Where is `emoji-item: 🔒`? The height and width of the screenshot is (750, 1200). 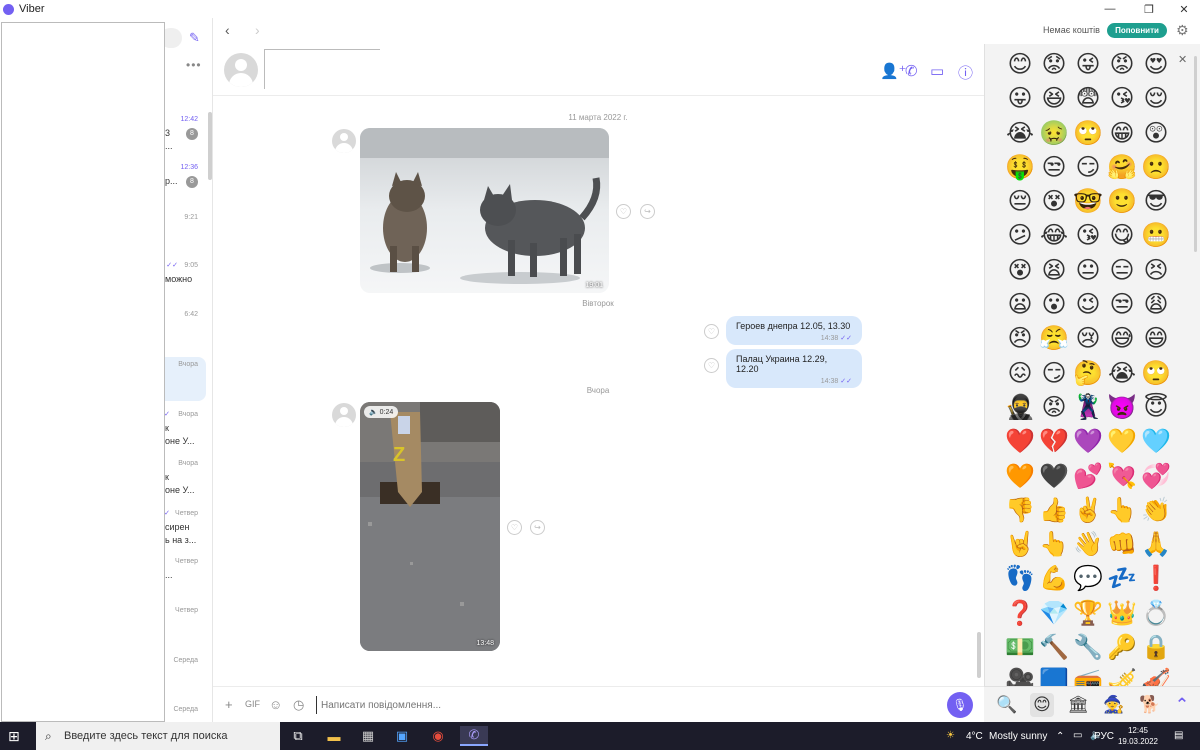
emoji-item: 🔒 is located at coordinates (1156, 648).